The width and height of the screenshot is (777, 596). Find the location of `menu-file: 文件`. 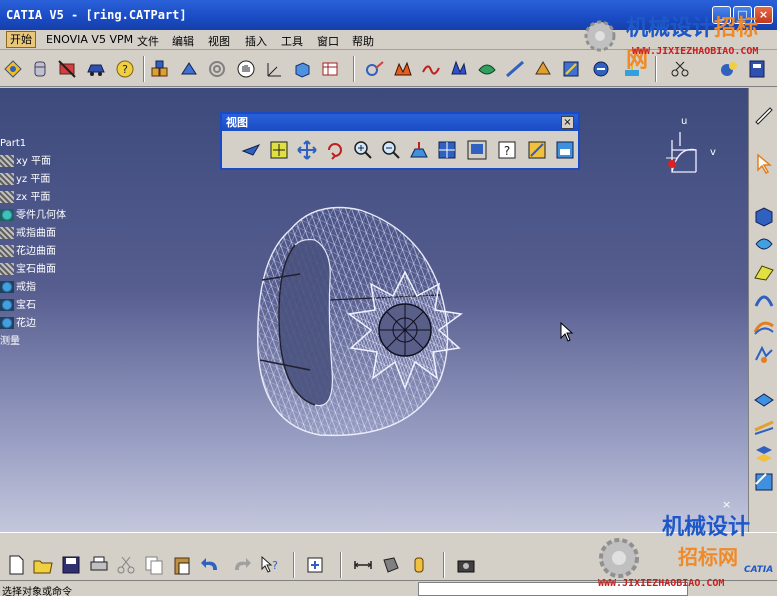

menu-file: 文件 is located at coordinates (148, 41).